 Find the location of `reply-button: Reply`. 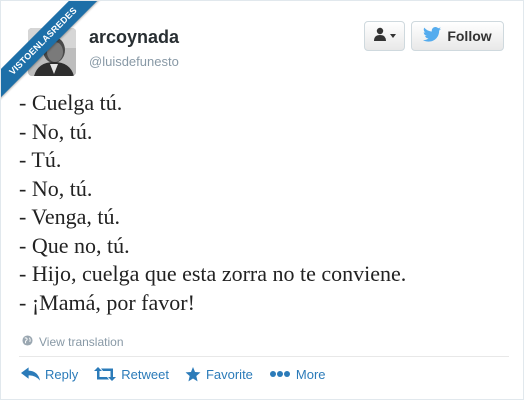

reply-button: Reply is located at coordinates (49, 374).